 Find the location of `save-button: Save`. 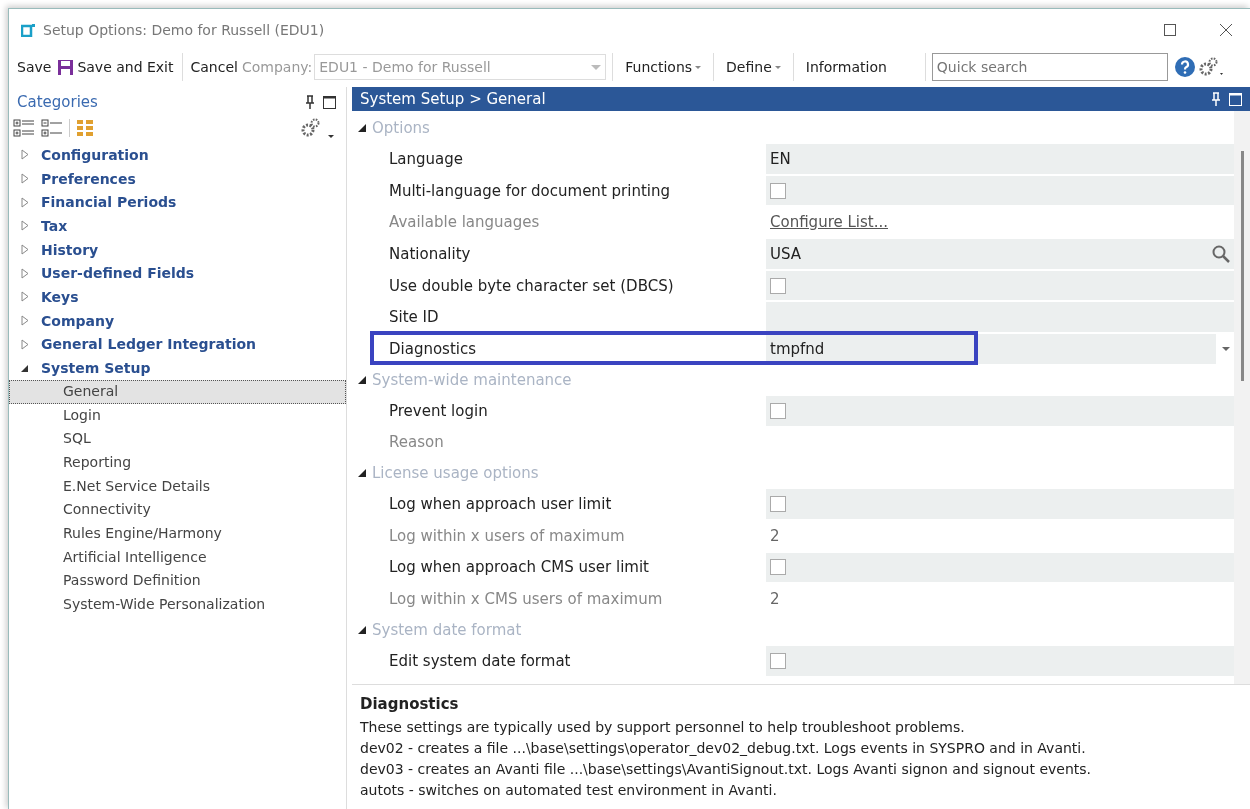

save-button: Save is located at coordinates (34, 67).